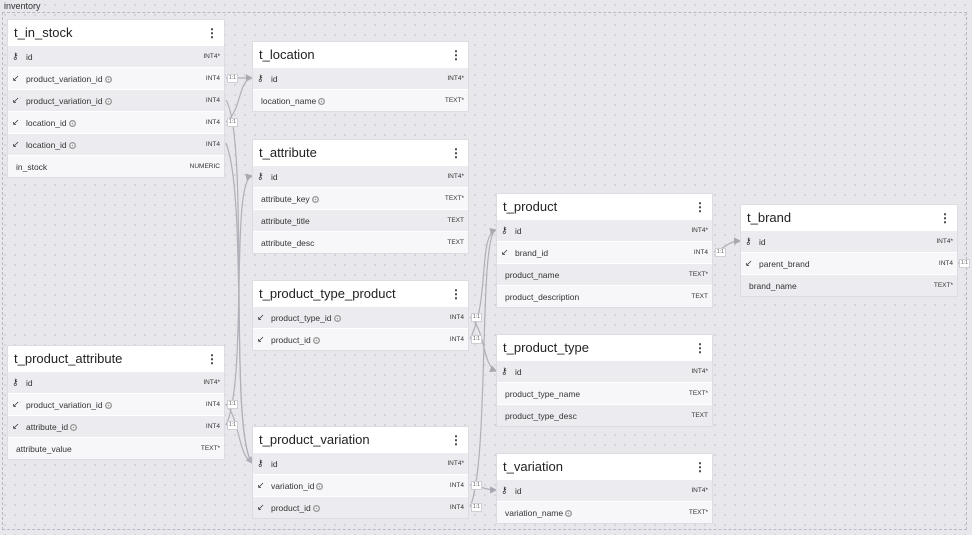 The width and height of the screenshot is (972, 535). What do you see at coordinates (841, 286) in the screenshot?
I see `column-name: brand_name` at bounding box center [841, 286].